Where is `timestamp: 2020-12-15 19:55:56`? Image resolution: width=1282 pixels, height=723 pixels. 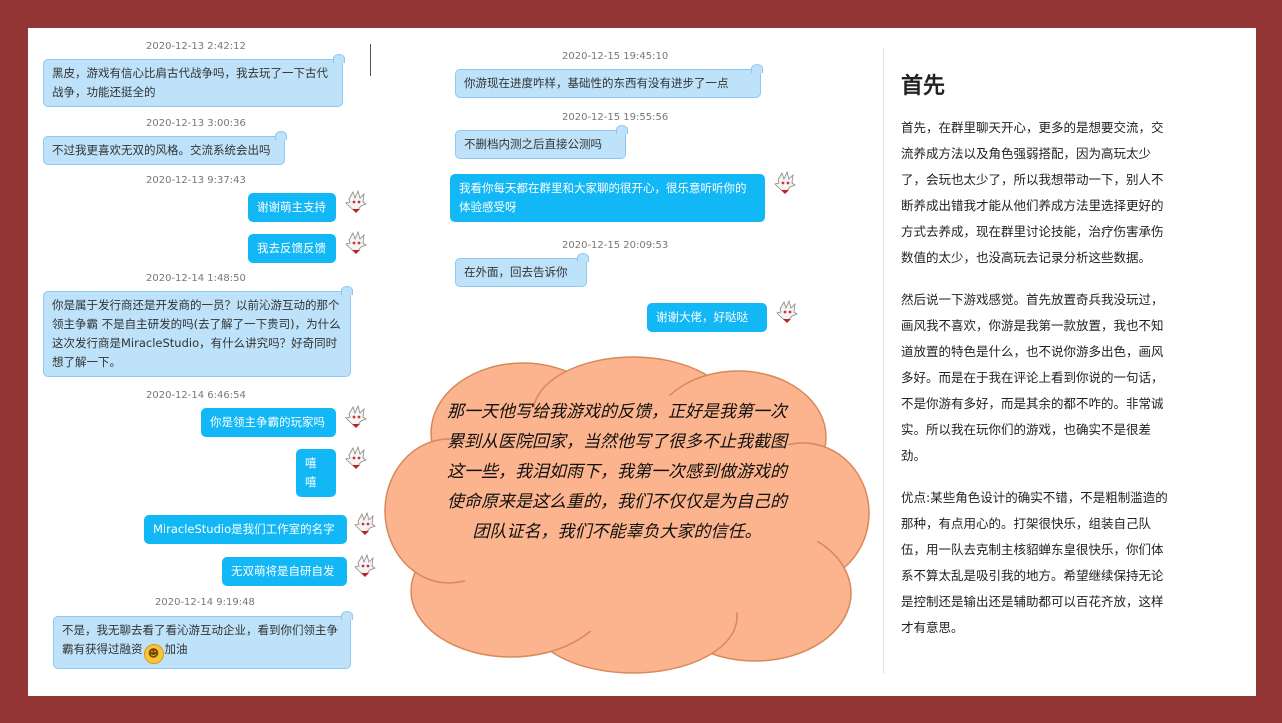
timestamp: 2020-12-15 19:55:56 is located at coordinates (615, 117).